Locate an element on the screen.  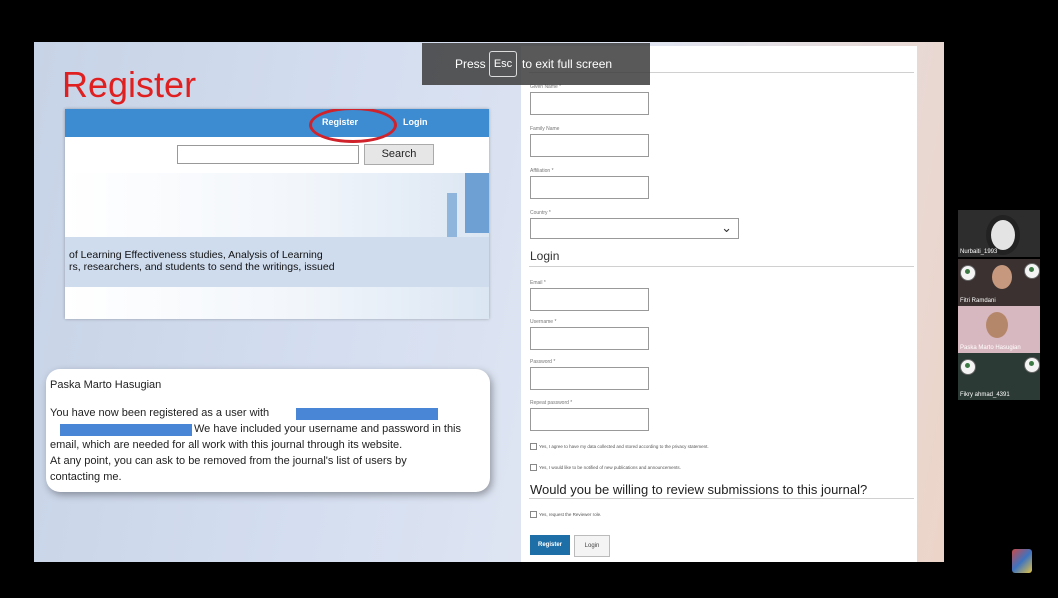
affiliation-label: Affiliation * is located at coordinates (542, 171).